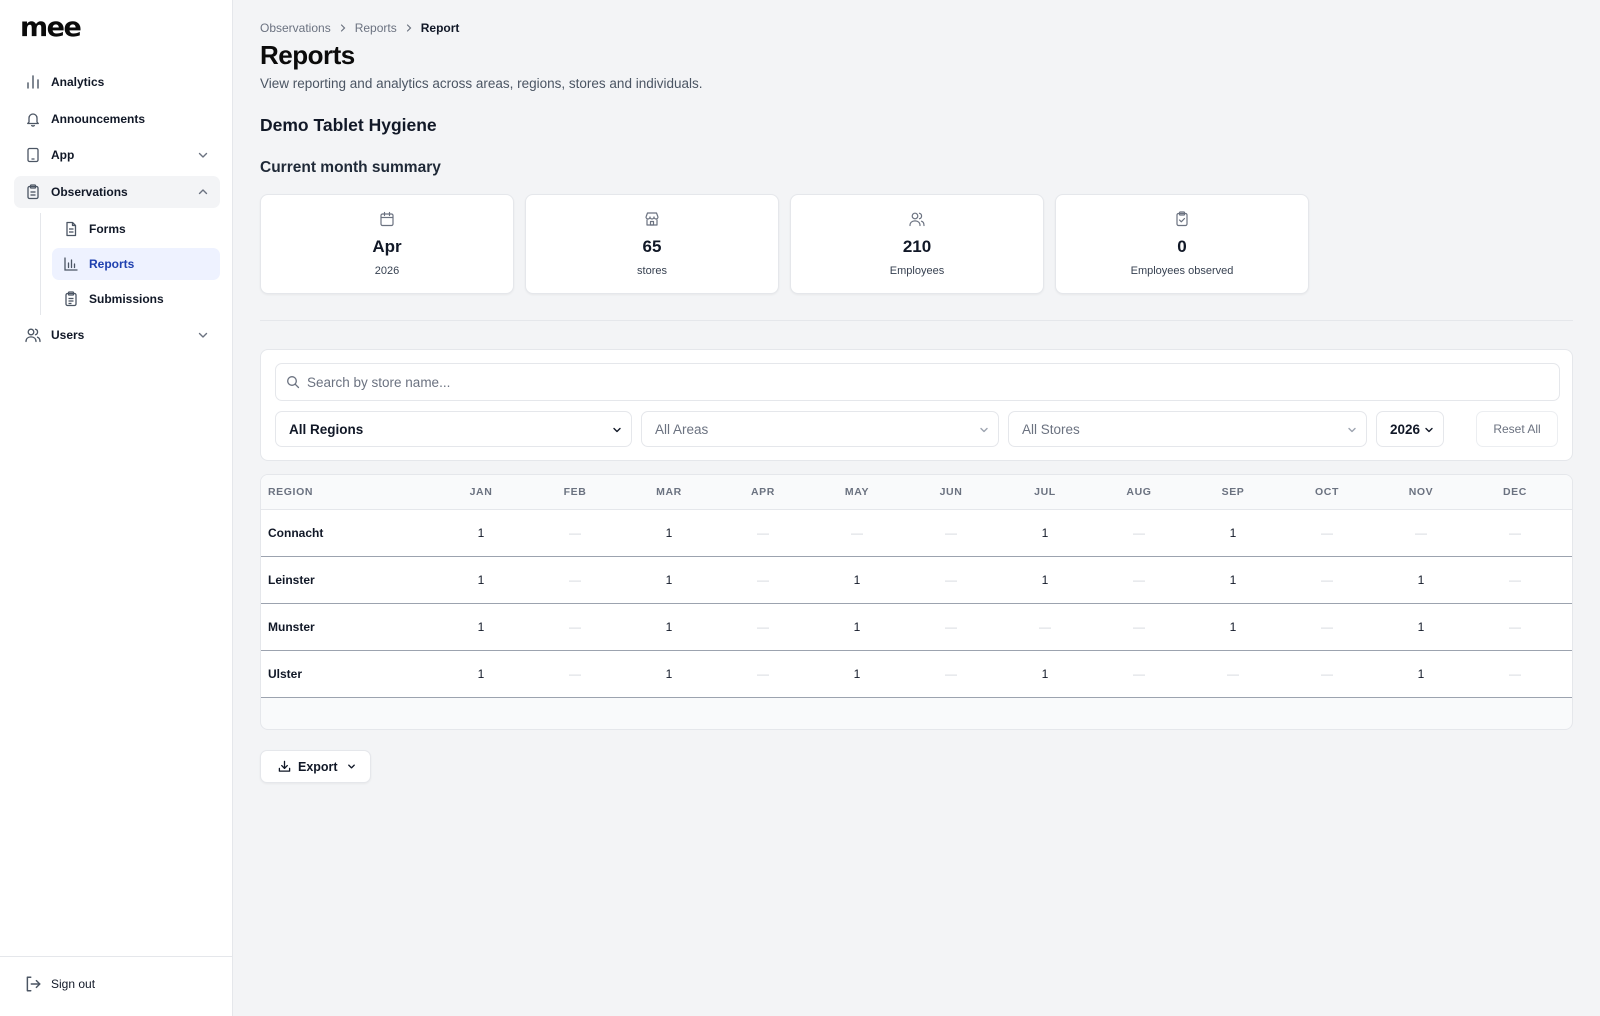 This screenshot has width=1600, height=1016. Describe the element at coordinates (73, 984) in the screenshot. I see `sign-out-label: Sign out` at that location.